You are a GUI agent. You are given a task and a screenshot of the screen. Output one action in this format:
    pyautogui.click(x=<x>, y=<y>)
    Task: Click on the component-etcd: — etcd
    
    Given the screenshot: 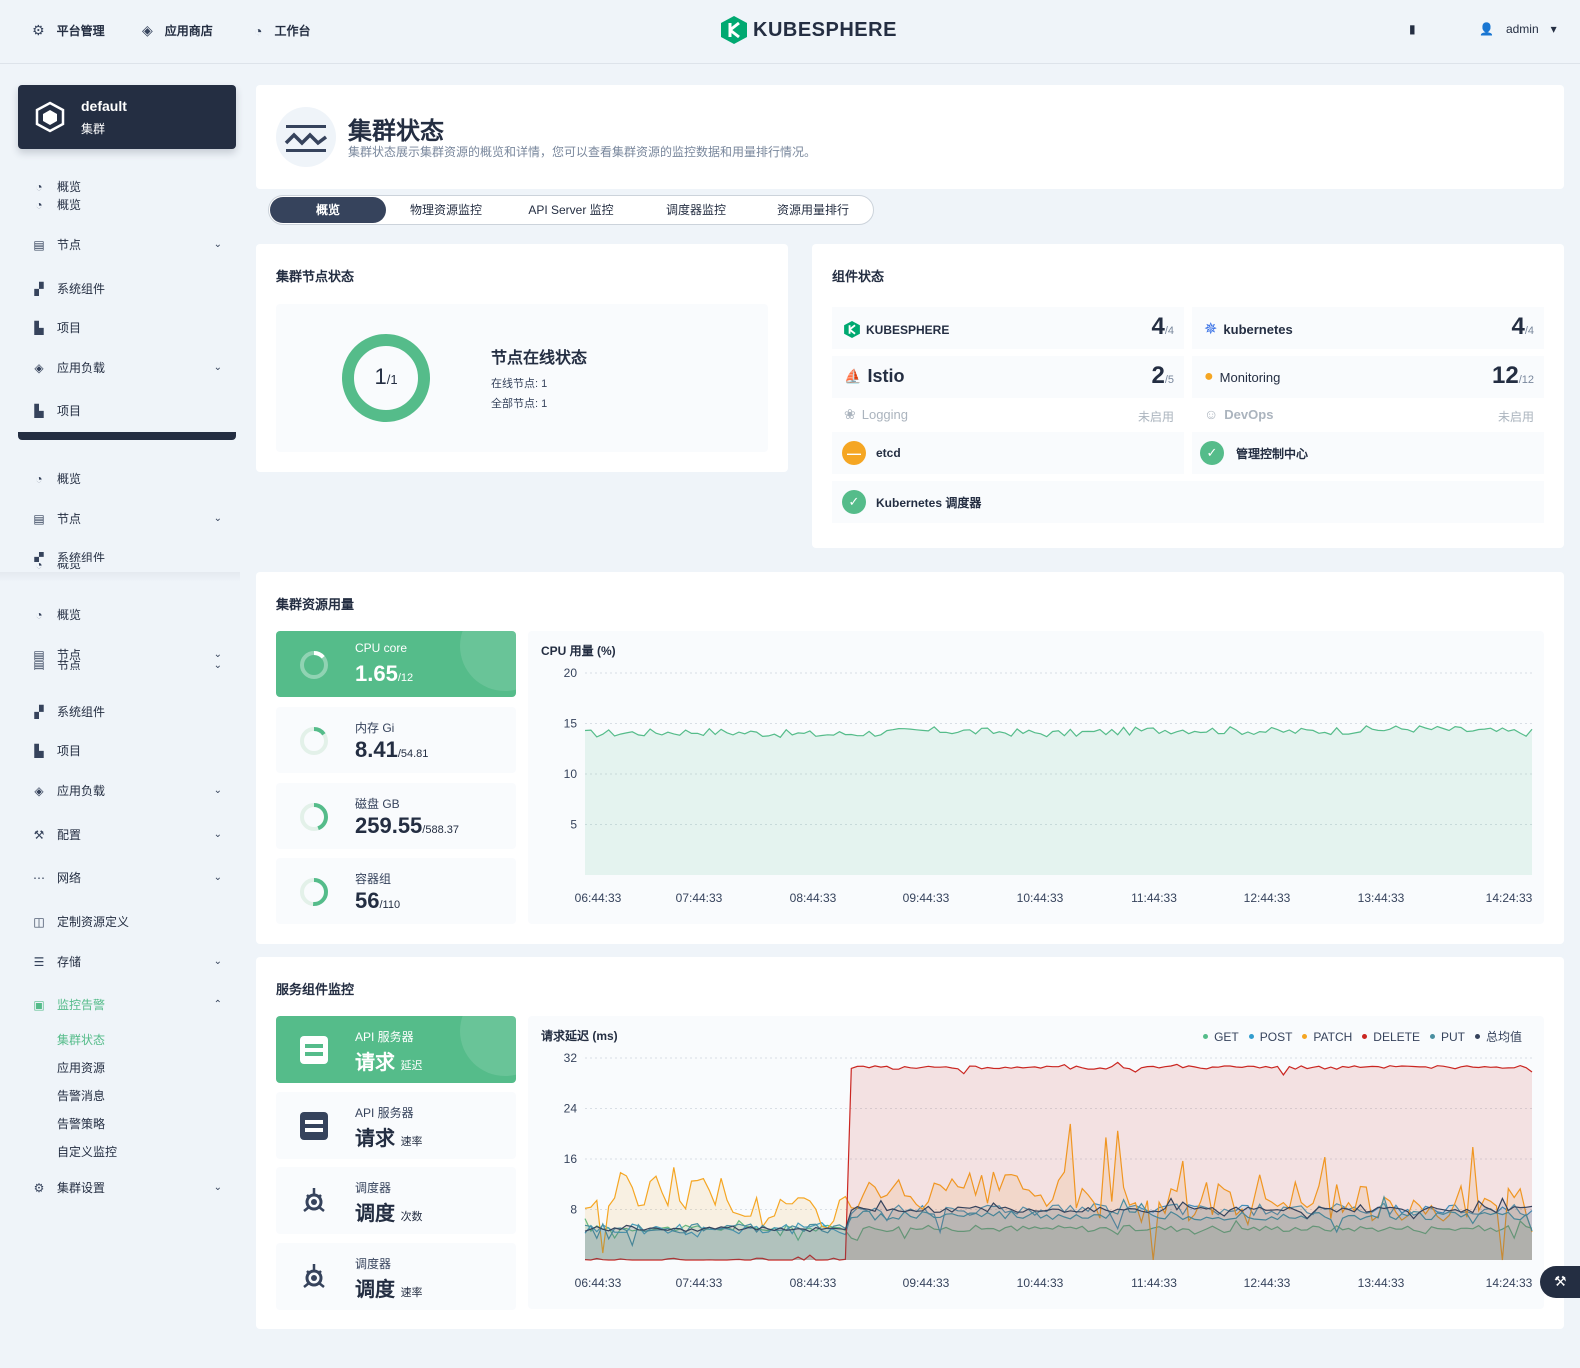 What is the action you would take?
    pyautogui.click(x=1008, y=453)
    